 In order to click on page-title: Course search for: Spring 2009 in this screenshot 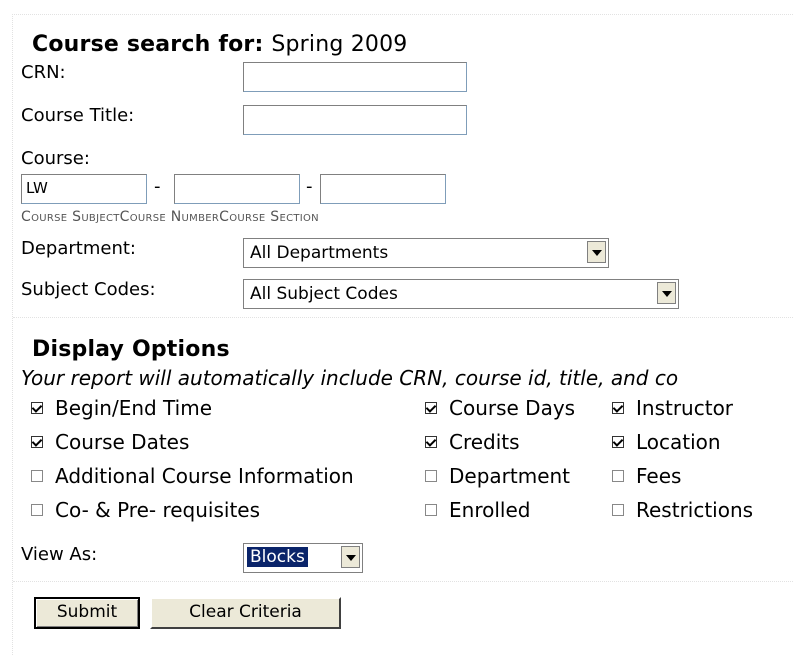, I will do `click(220, 44)`.